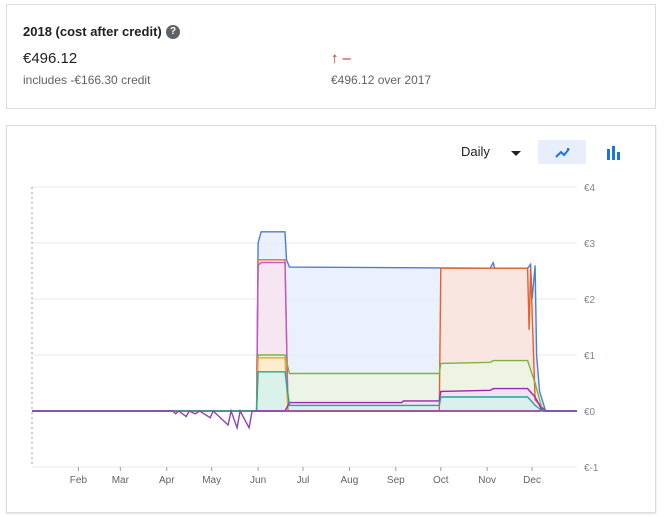 The height and width of the screenshot is (517, 672). Describe the element at coordinates (87, 80) in the screenshot. I see `credit-text: includes -€166.30 credit` at that location.